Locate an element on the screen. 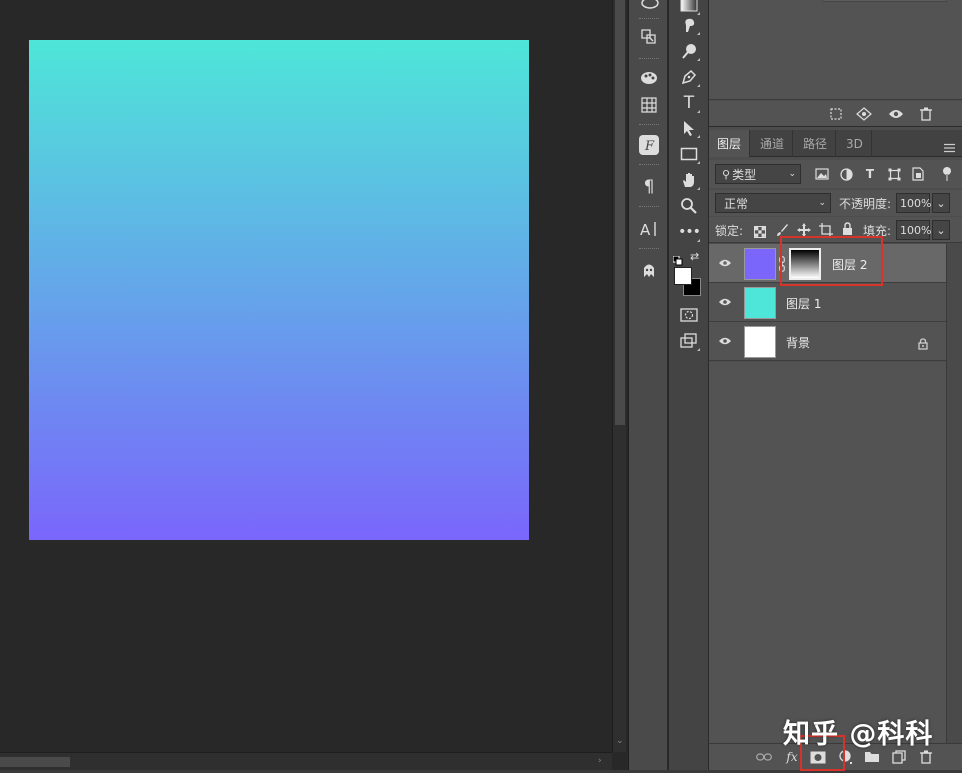 The width and height of the screenshot is (962, 773). vertical-scroll-thumb is located at coordinates (620, 212).